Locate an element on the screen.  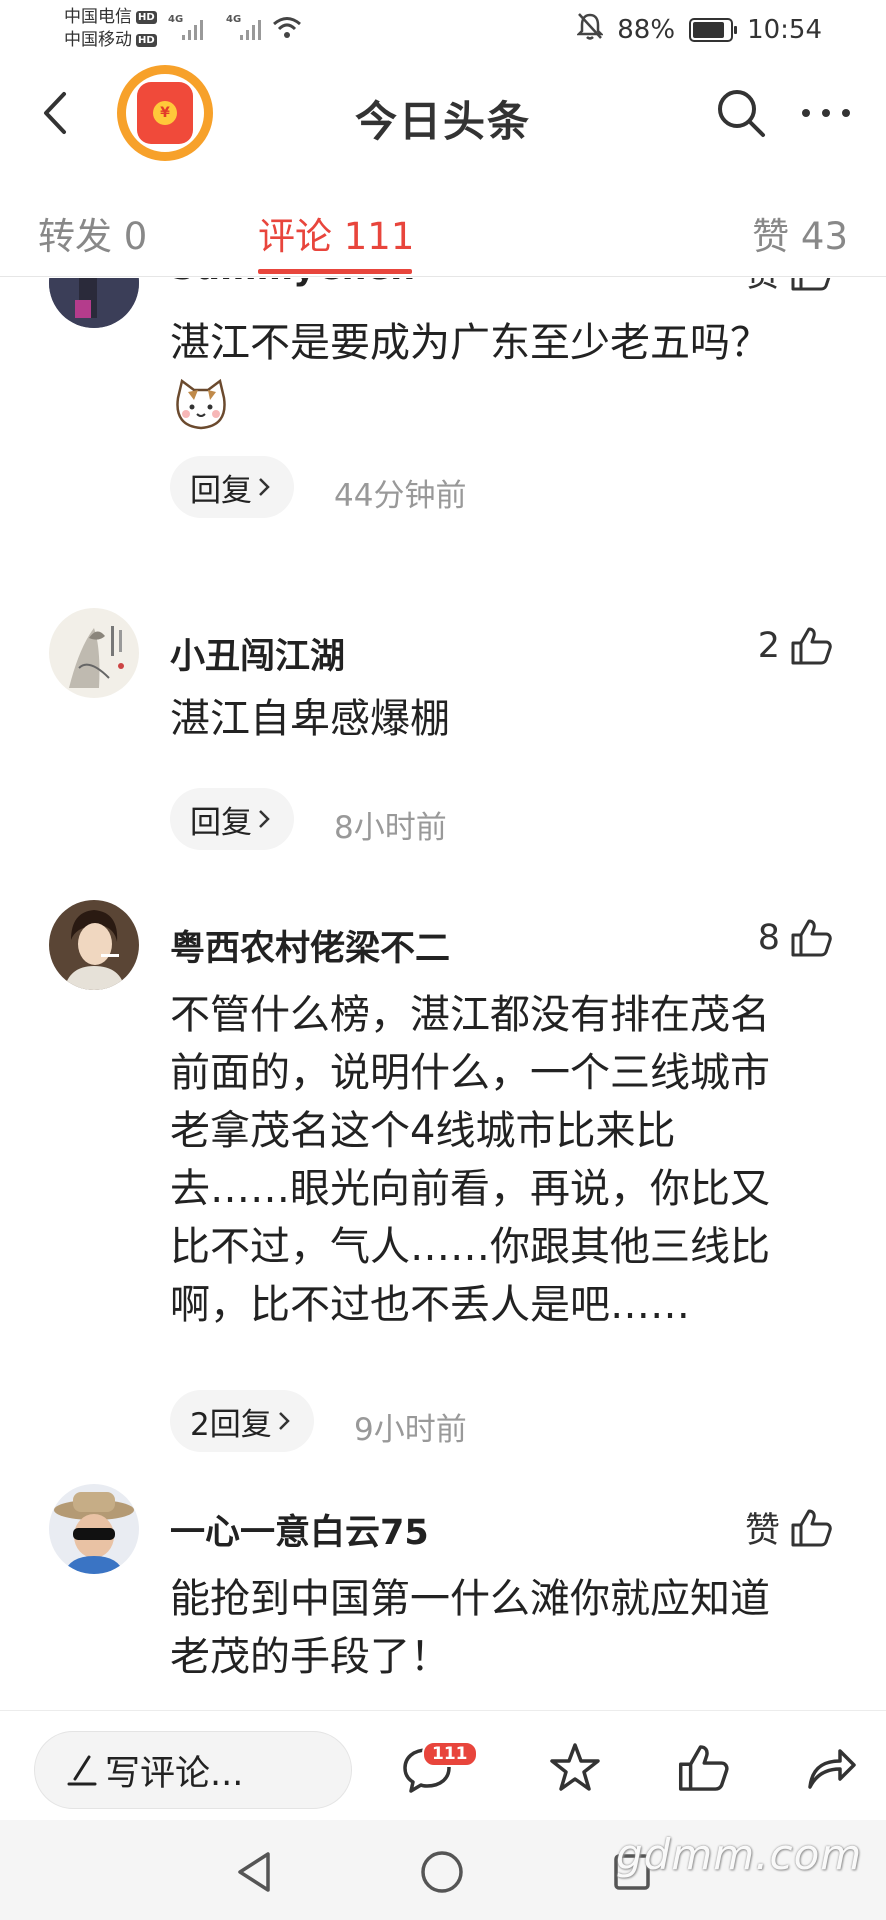
tab-like: 赞 43 is located at coordinates (800, 233).